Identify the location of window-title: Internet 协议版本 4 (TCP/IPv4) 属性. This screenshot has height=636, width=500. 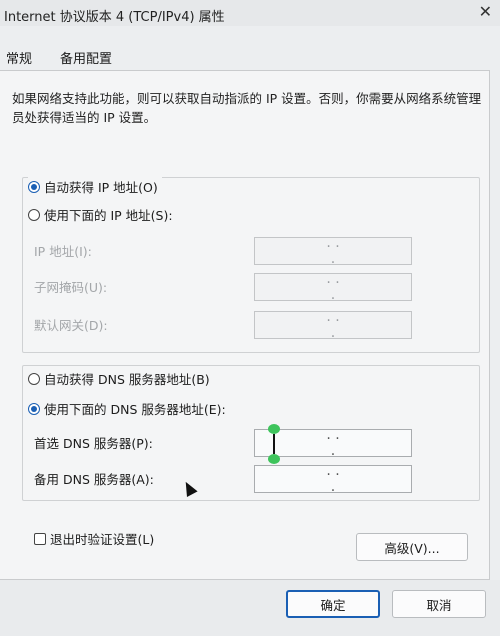
(114, 17).